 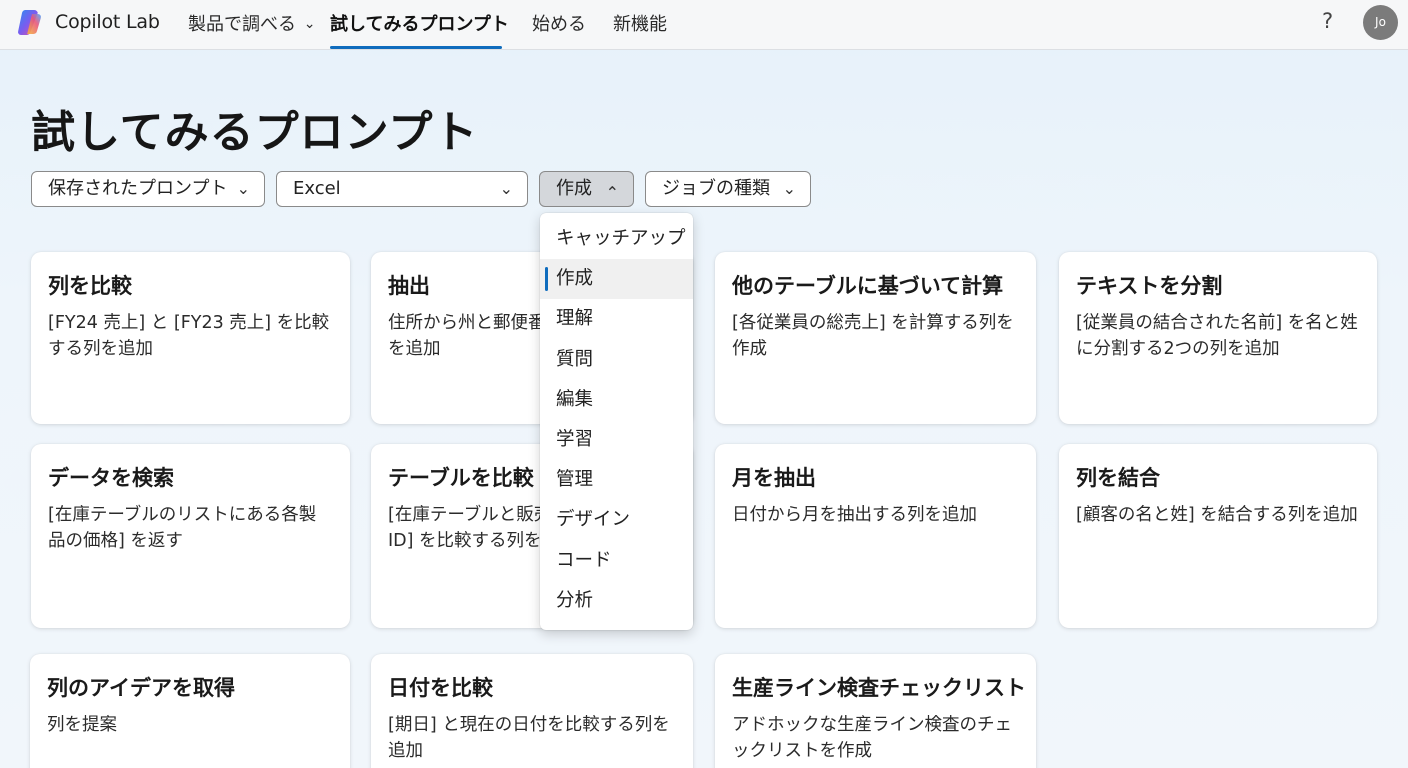 I want to click on menu-item-catch-up: キャッチアップ, so click(x=616, y=239).